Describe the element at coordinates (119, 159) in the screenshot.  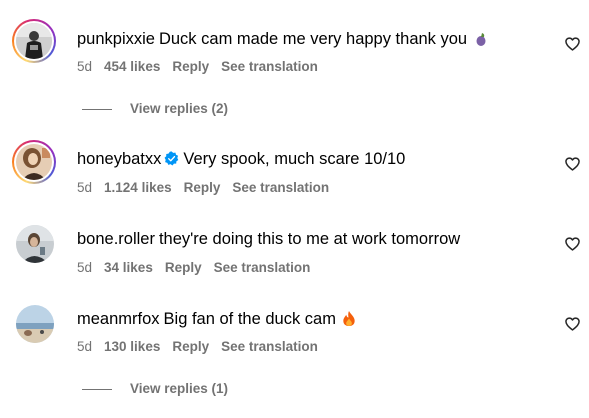
I see `comment-username: honeybatxx` at that location.